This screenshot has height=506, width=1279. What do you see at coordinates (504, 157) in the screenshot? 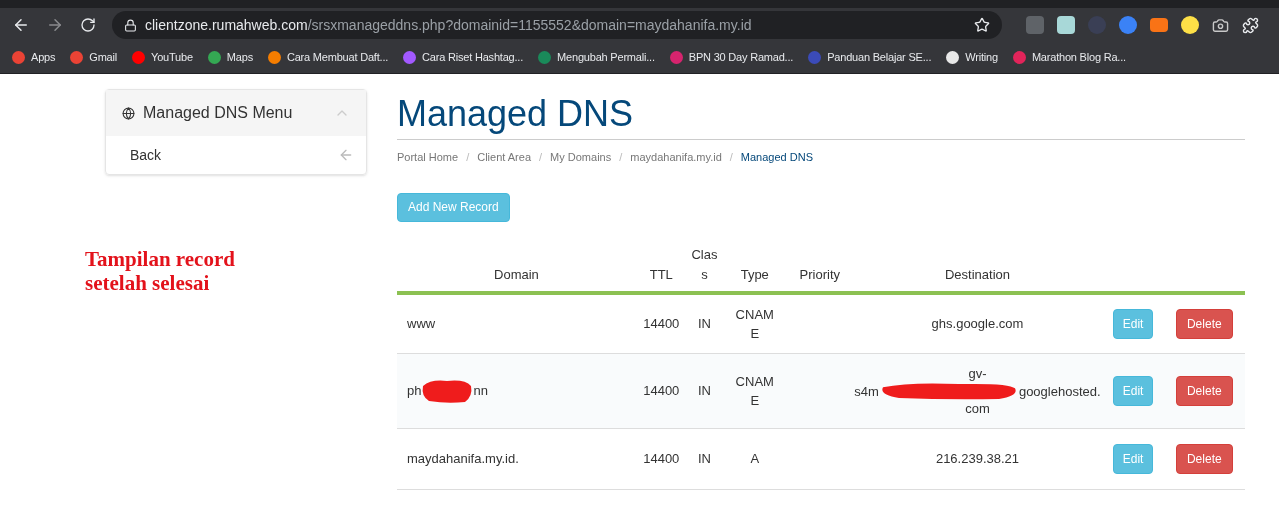
I see `breadcrumb-link: Client Area` at bounding box center [504, 157].